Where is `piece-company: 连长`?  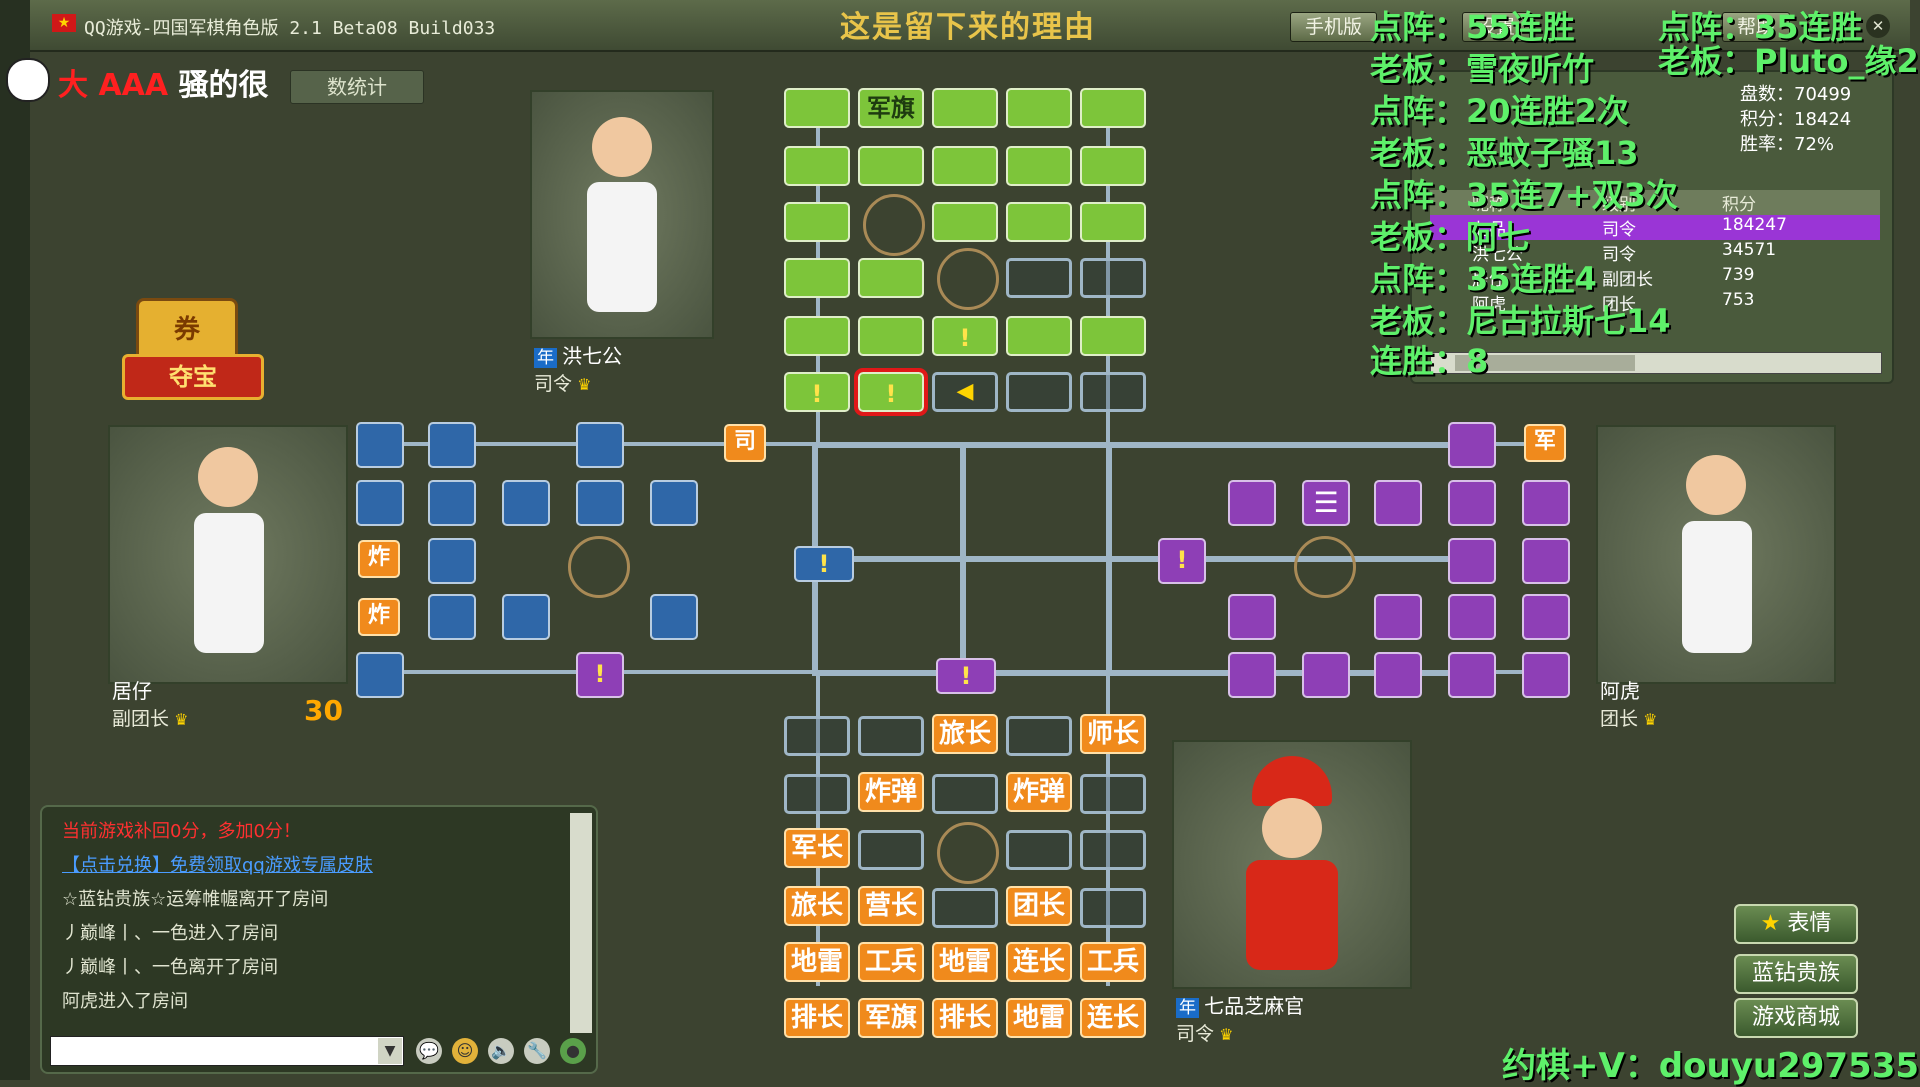 piece-company: 连长 is located at coordinates (1113, 1018).